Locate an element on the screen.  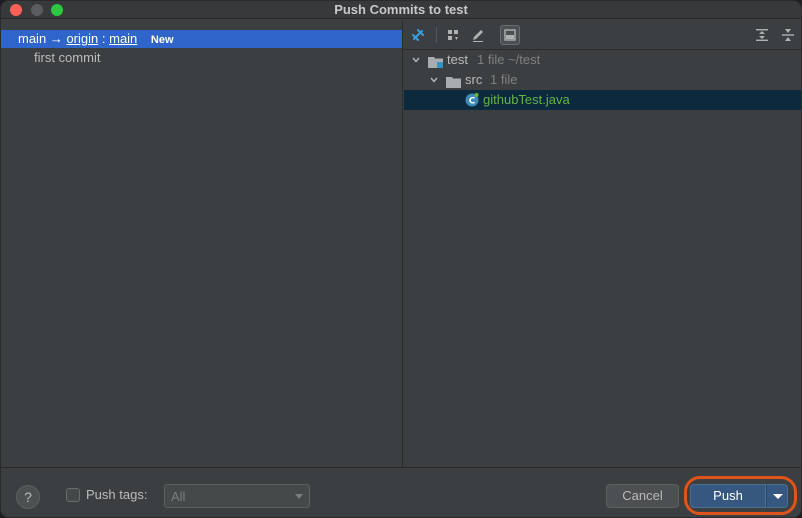
tree-item-name: src is located at coordinates (474, 79).